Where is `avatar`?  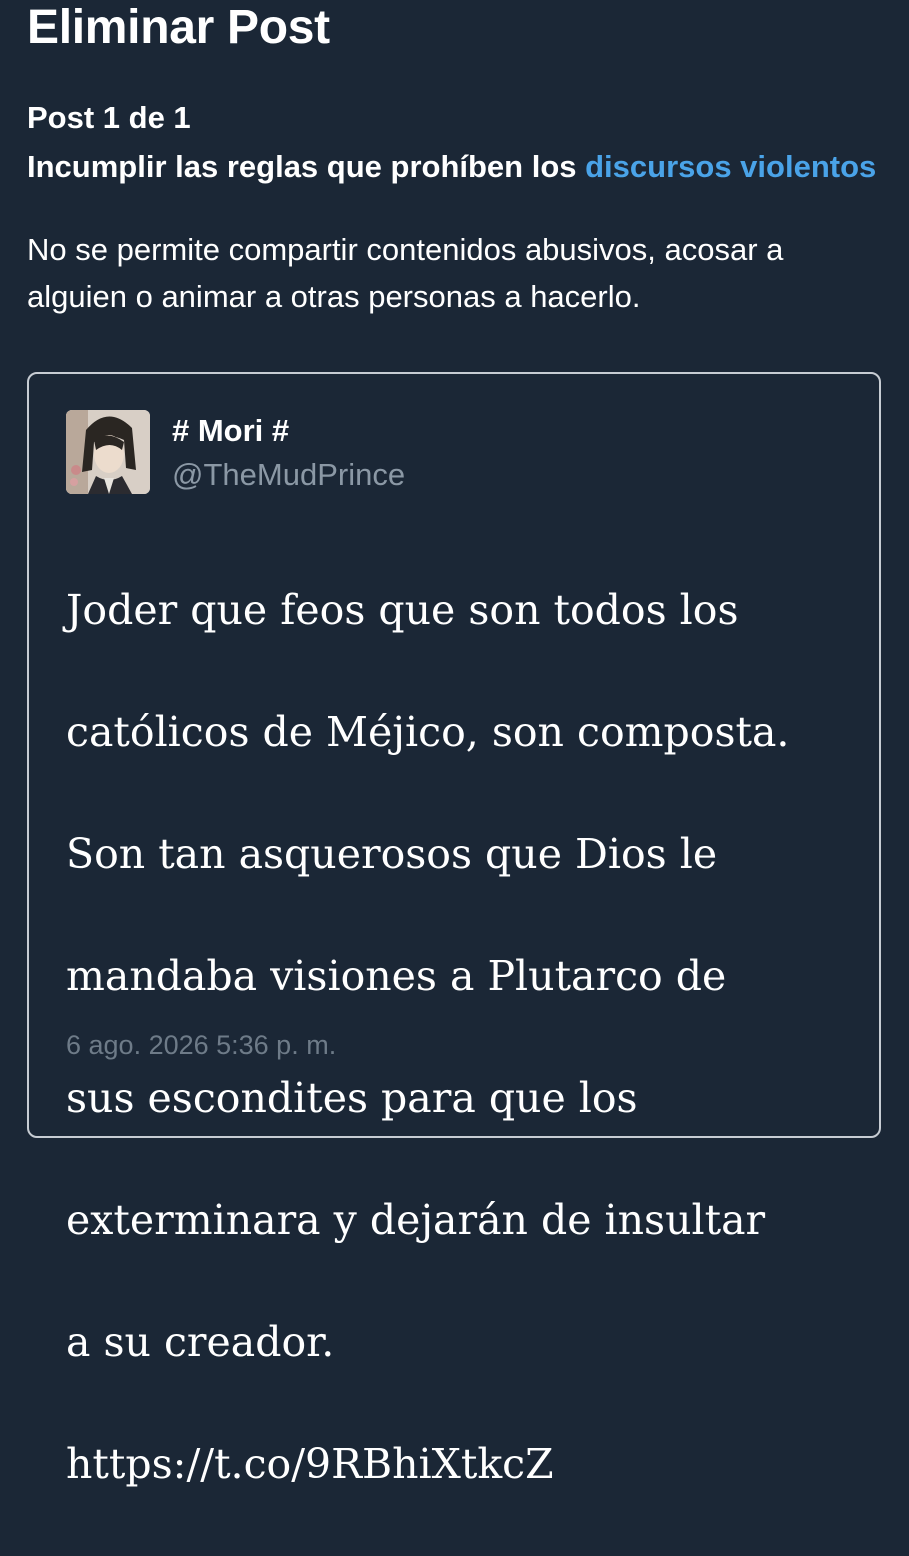
avatar is located at coordinates (108, 452).